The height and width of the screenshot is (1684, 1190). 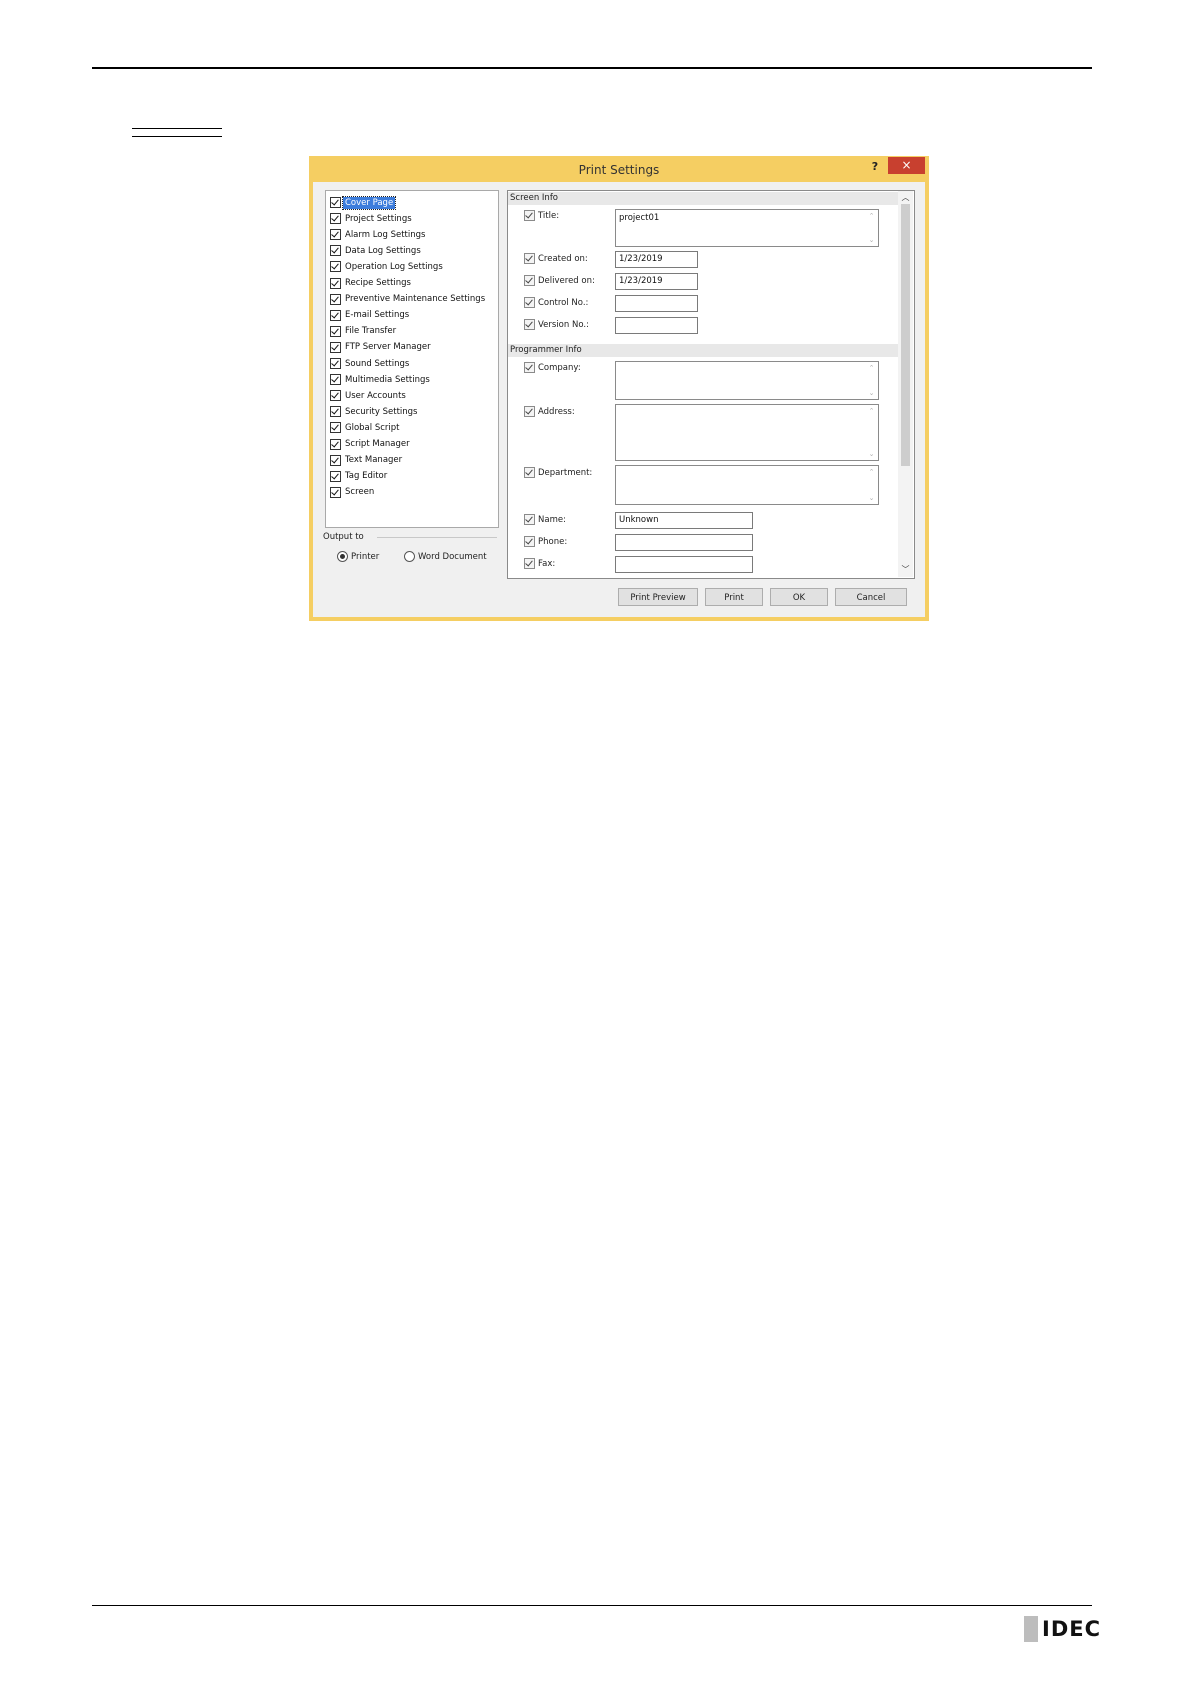 What do you see at coordinates (529, 411) in the screenshot?
I see `address-checkbox` at bounding box center [529, 411].